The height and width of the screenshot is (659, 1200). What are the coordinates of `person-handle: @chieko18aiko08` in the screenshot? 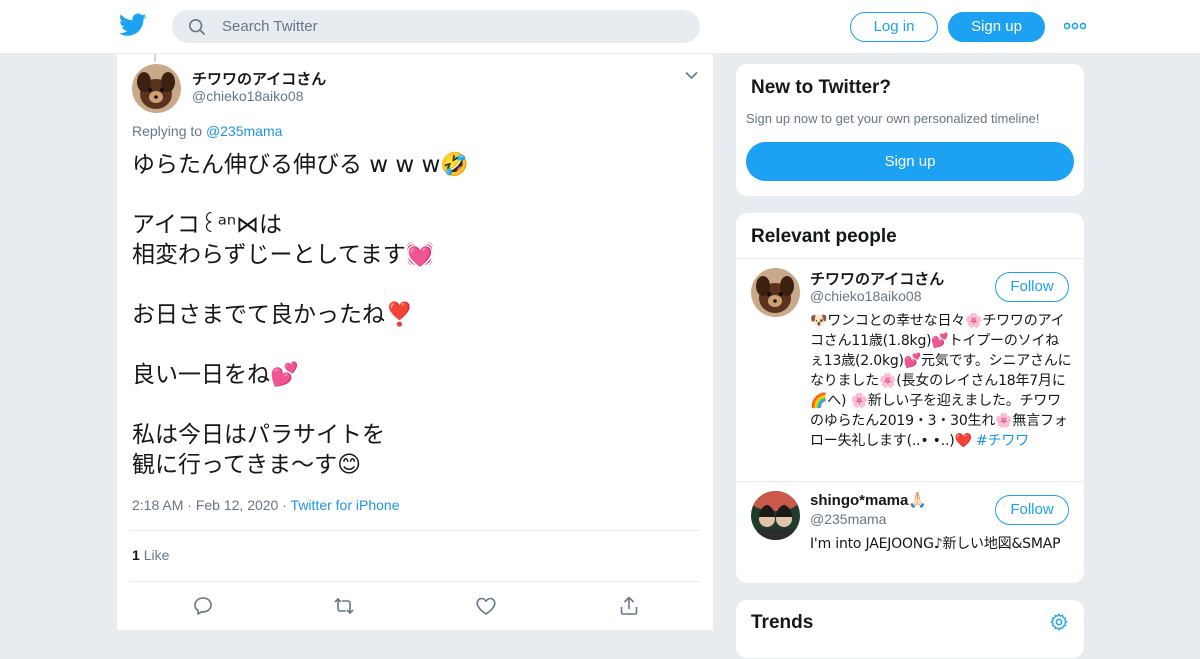 It's located at (866, 296).